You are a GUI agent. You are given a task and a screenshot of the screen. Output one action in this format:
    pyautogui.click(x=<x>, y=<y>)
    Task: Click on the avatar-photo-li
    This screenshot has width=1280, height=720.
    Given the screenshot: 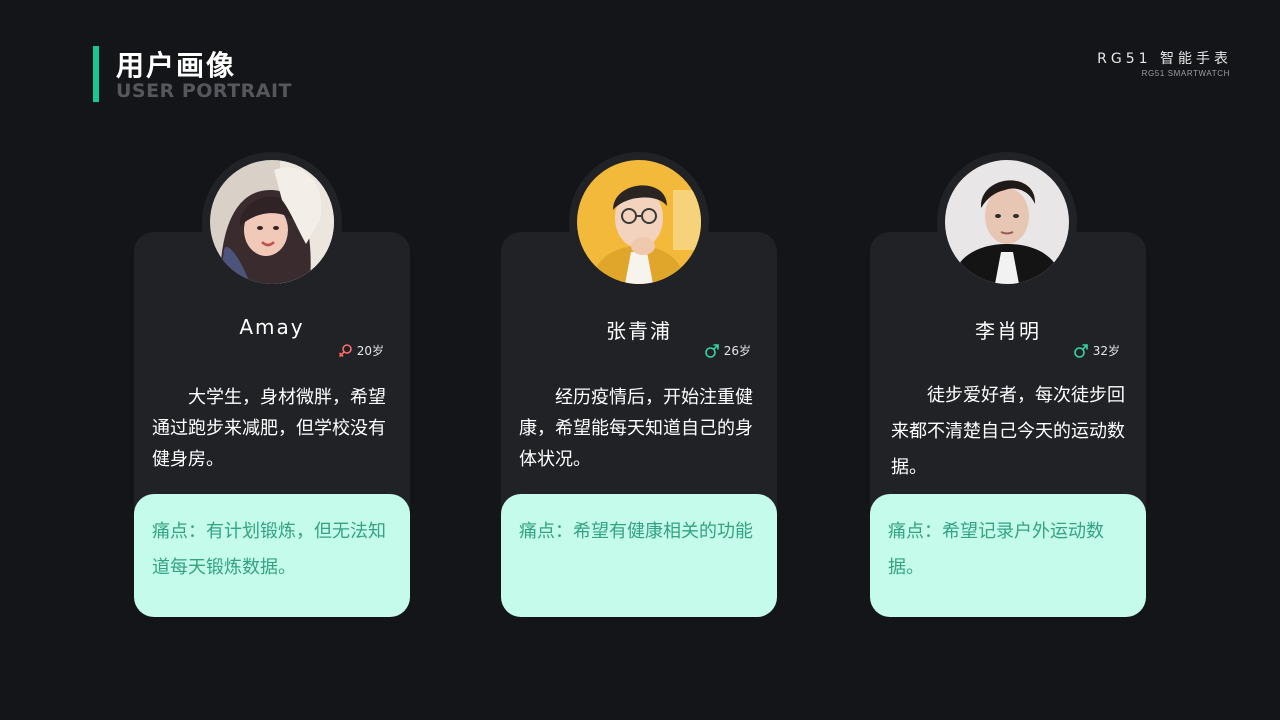 What is the action you would take?
    pyautogui.click(x=1007, y=222)
    